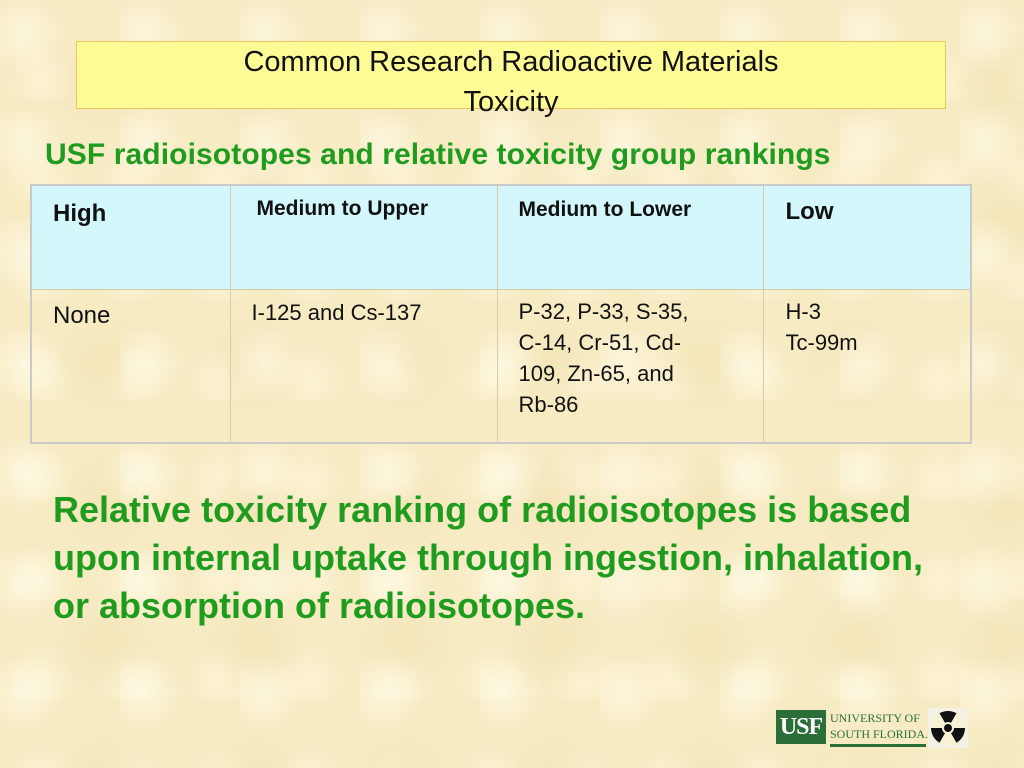 The image size is (1024, 768). Describe the element at coordinates (336, 312) in the screenshot. I see `cell-medium-upper-line-1: I-125 and Cs-137` at that location.